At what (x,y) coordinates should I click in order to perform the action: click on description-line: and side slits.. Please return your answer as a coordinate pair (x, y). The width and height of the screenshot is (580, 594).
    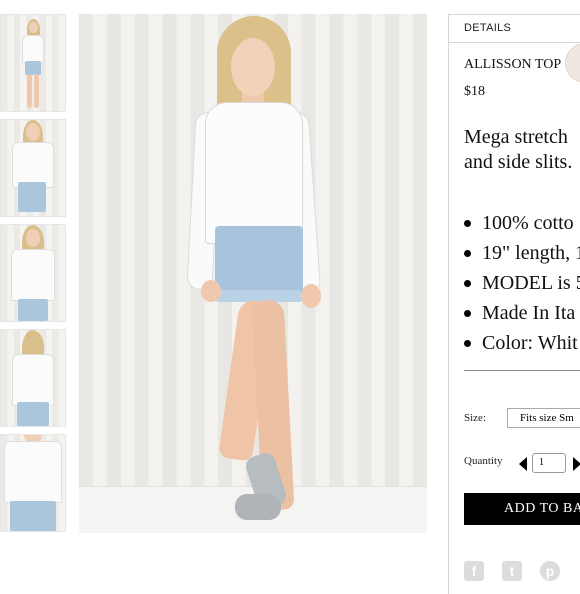
    Looking at the image, I should click on (518, 162).